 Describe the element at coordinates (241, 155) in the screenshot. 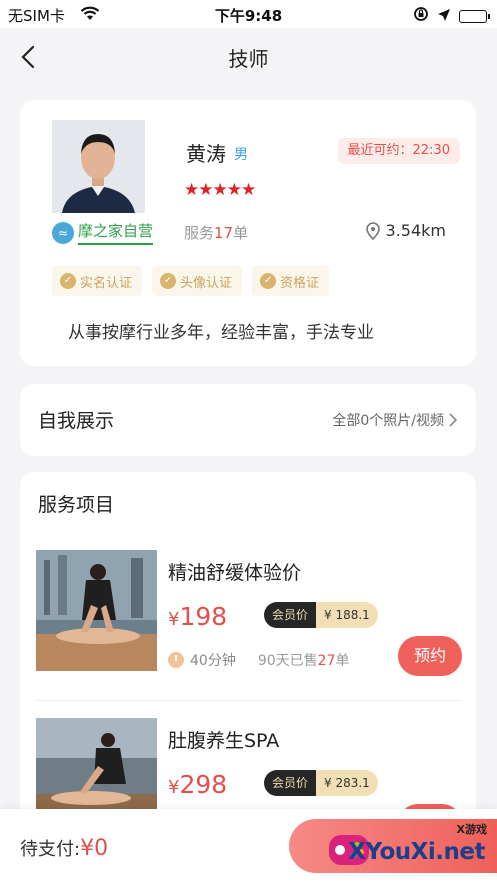

I see `gender-label: 男` at that location.